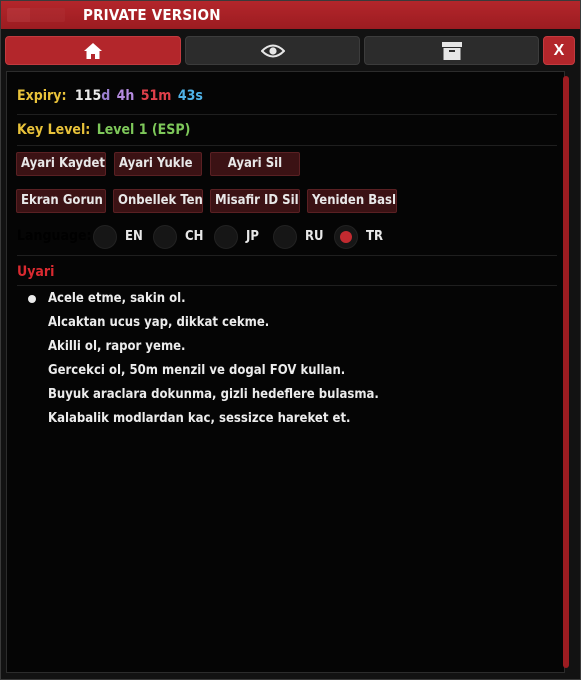 This screenshot has height=680, width=581. Describe the element at coordinates (117, 298) in the screenshot. I see `warning-line: Acele etme, sakin ol.` at that location.